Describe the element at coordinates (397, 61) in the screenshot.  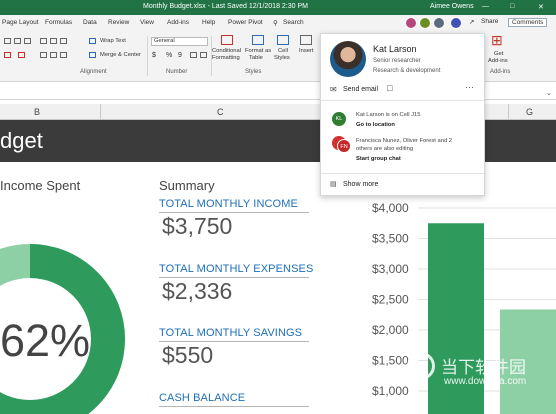
I see `contact-title: Senior researcher` at that location.